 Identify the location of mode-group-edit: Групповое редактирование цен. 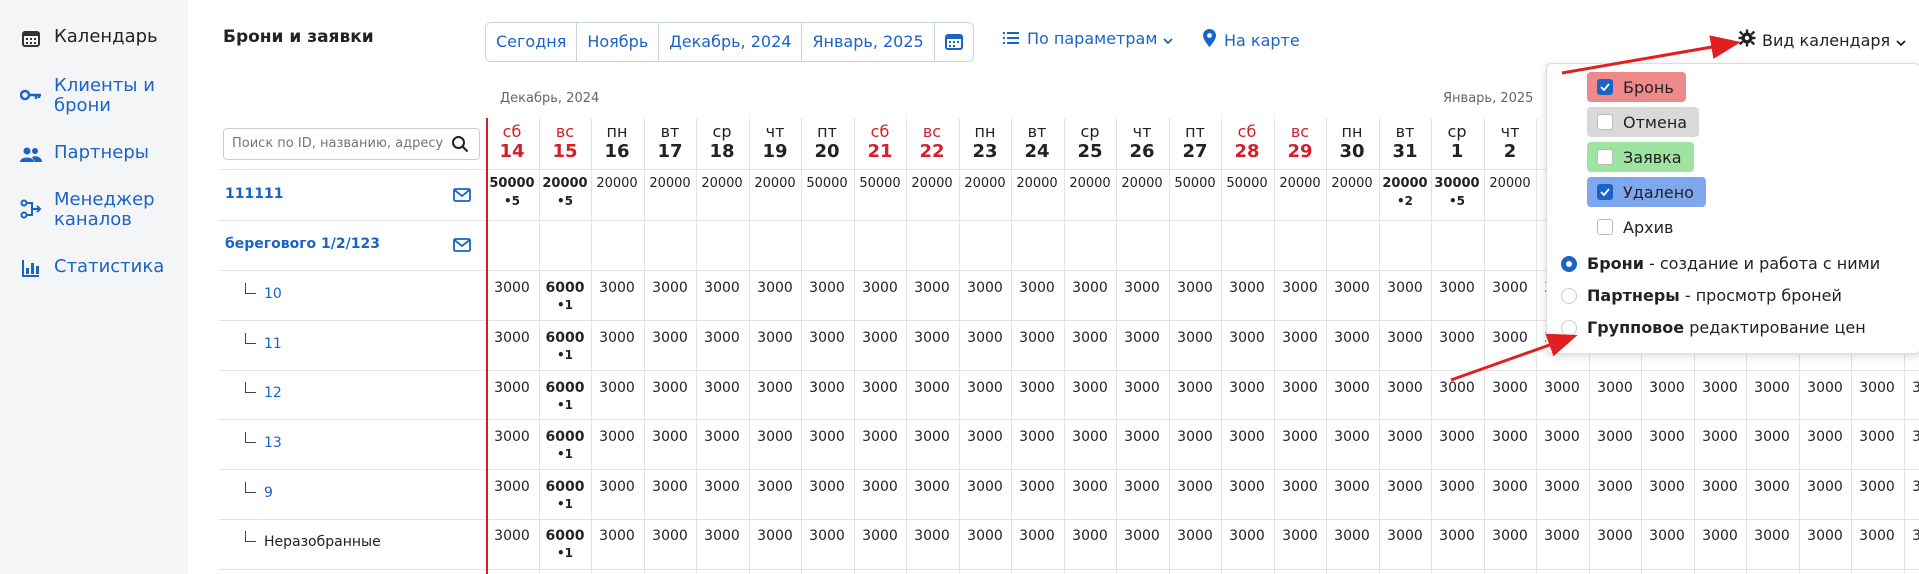
(1713, 327).